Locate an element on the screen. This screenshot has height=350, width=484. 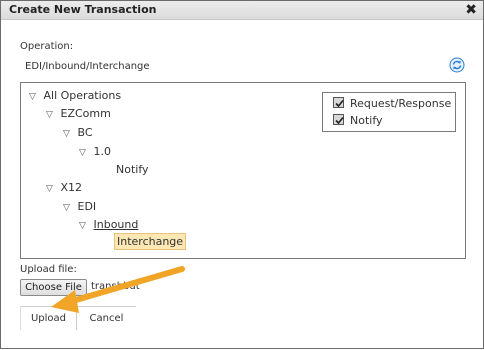
tree-node-ezcomm: ▽ EZComm is located at coordinates (78, 113).